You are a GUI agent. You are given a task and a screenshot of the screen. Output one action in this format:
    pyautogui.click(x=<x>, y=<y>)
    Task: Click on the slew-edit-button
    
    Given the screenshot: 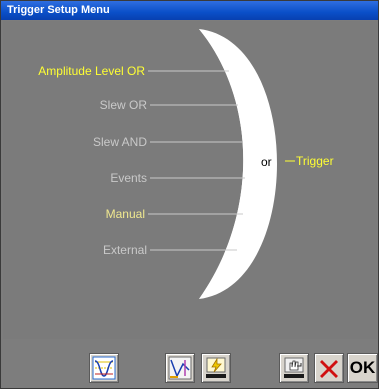 What is the action you would take?
    pyautogui.click(x=180, y=368)
    